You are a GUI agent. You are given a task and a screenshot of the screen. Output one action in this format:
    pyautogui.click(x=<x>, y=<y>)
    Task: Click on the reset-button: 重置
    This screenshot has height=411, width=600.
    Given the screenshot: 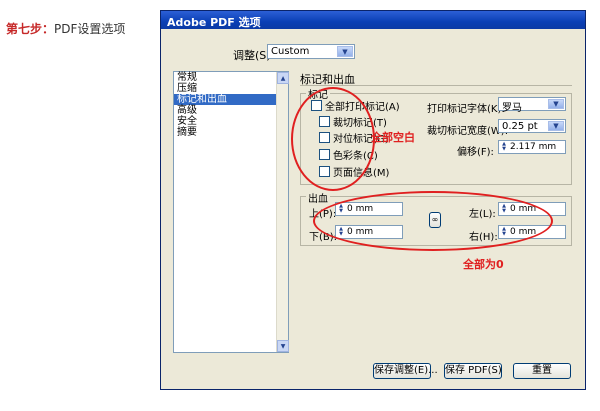 What is the action you would take?
    pyautogui.click(x=542, y=371)
    